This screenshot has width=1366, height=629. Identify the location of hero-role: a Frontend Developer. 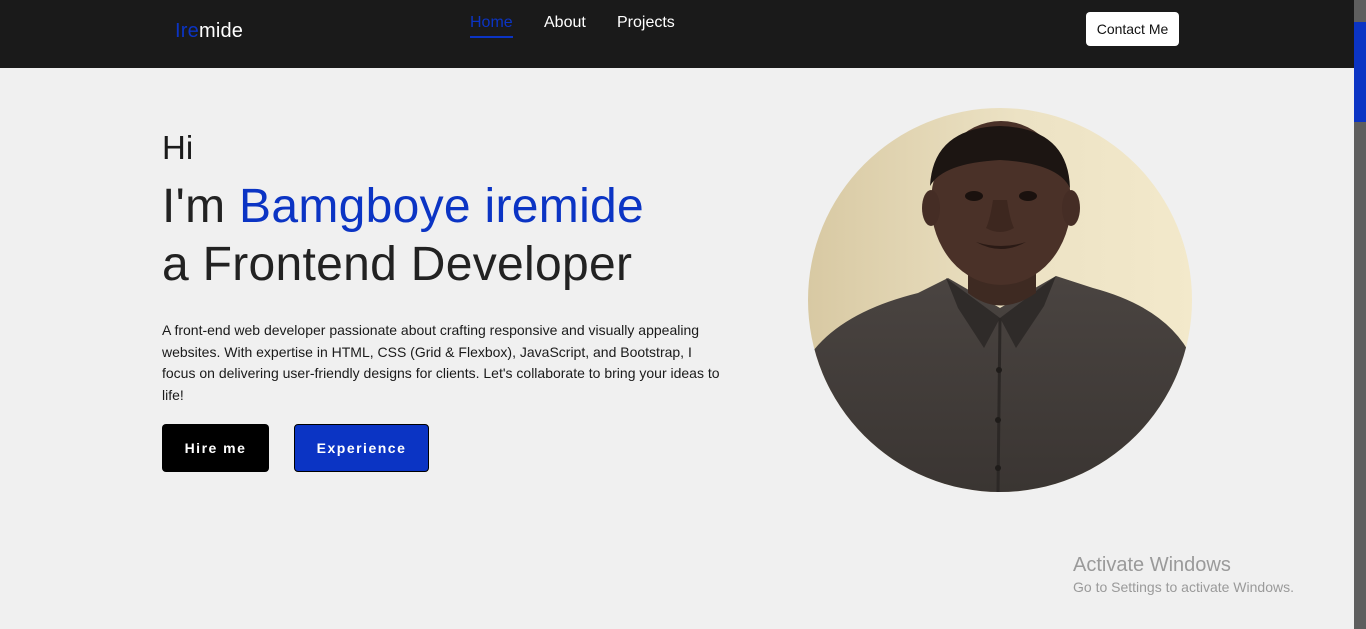
(397, 264).